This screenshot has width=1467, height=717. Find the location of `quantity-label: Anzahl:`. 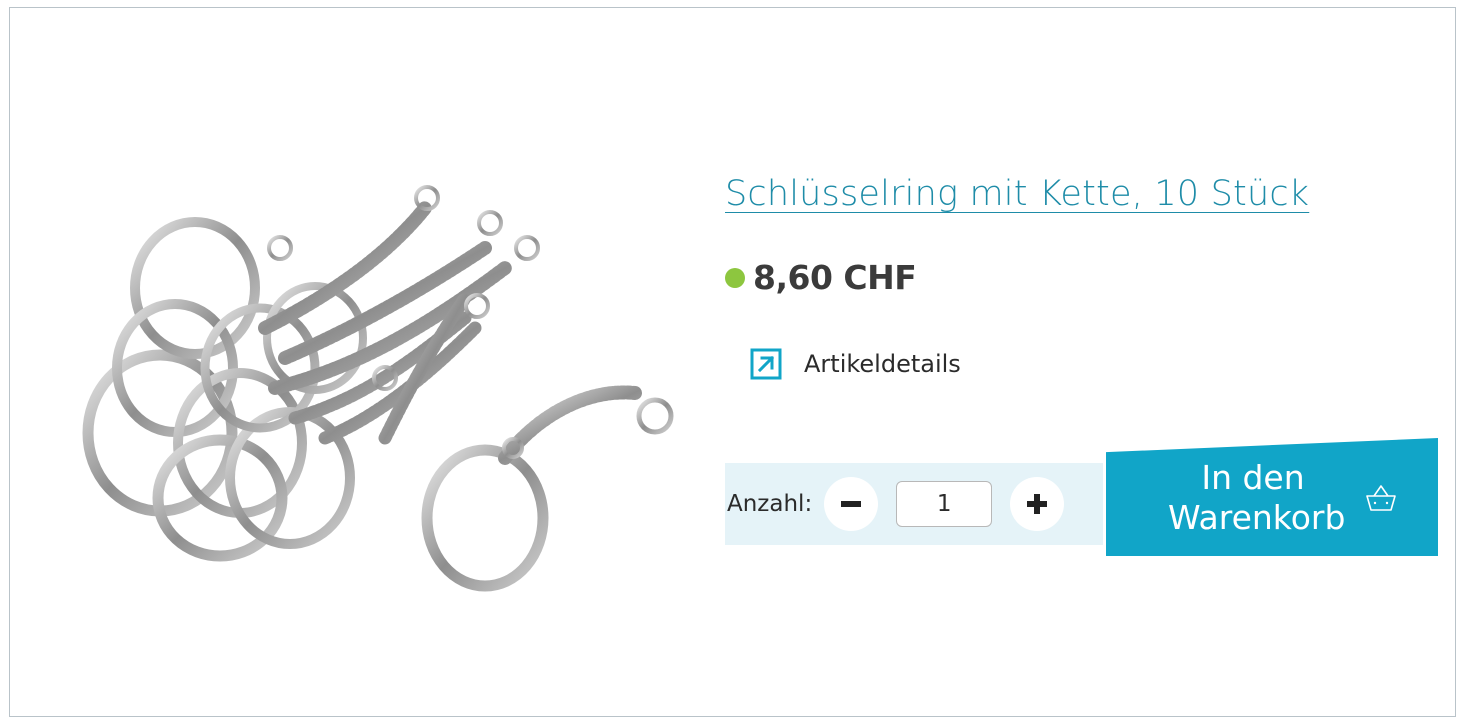

quantity-label: Anzahl: is located at coordinates (770, 504).